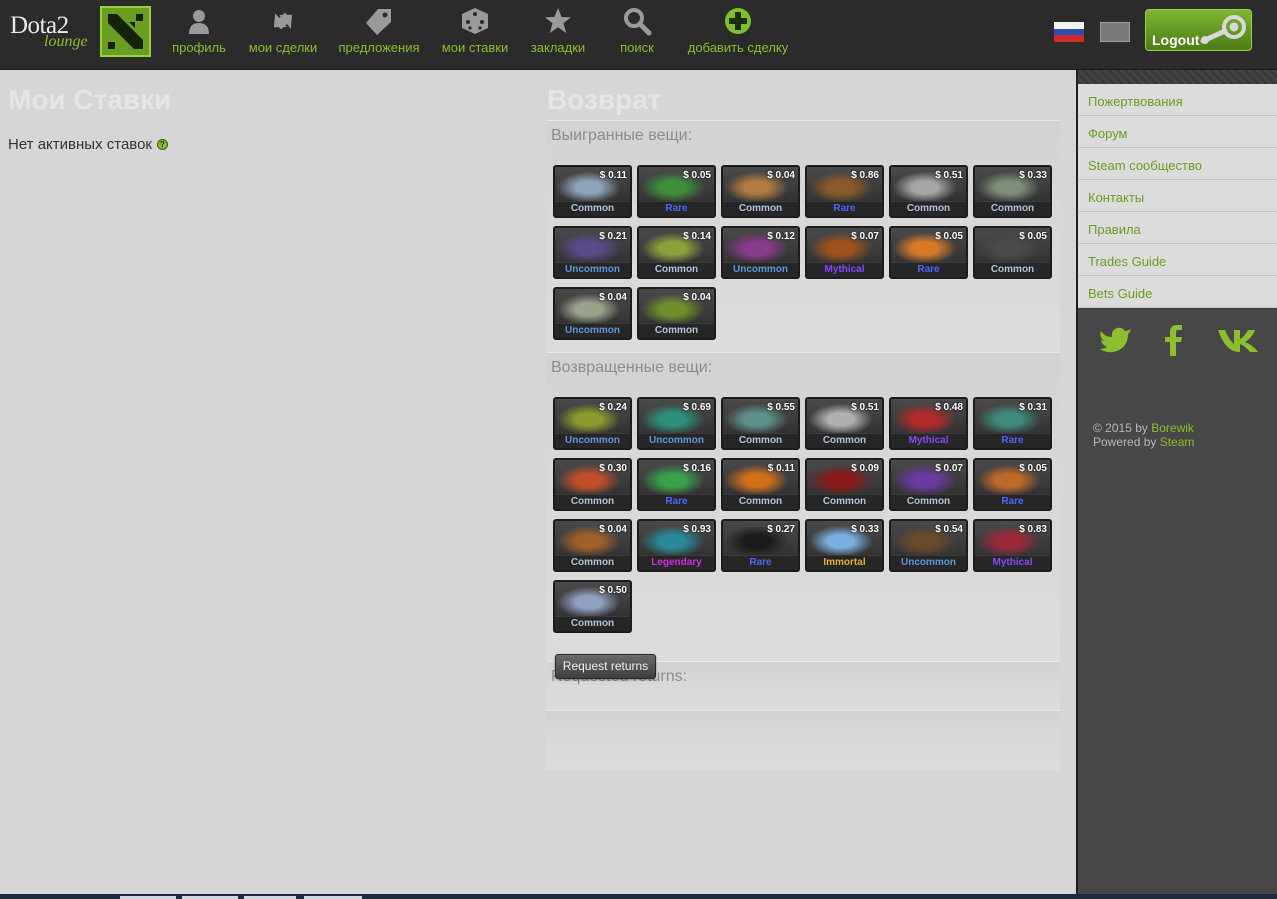 The height and width of the screenshot is (899, 1277). Describe the element at coordinates (676, 545) in the screenshot. I see `item-card: $ 0.93 Legendary` at that location.